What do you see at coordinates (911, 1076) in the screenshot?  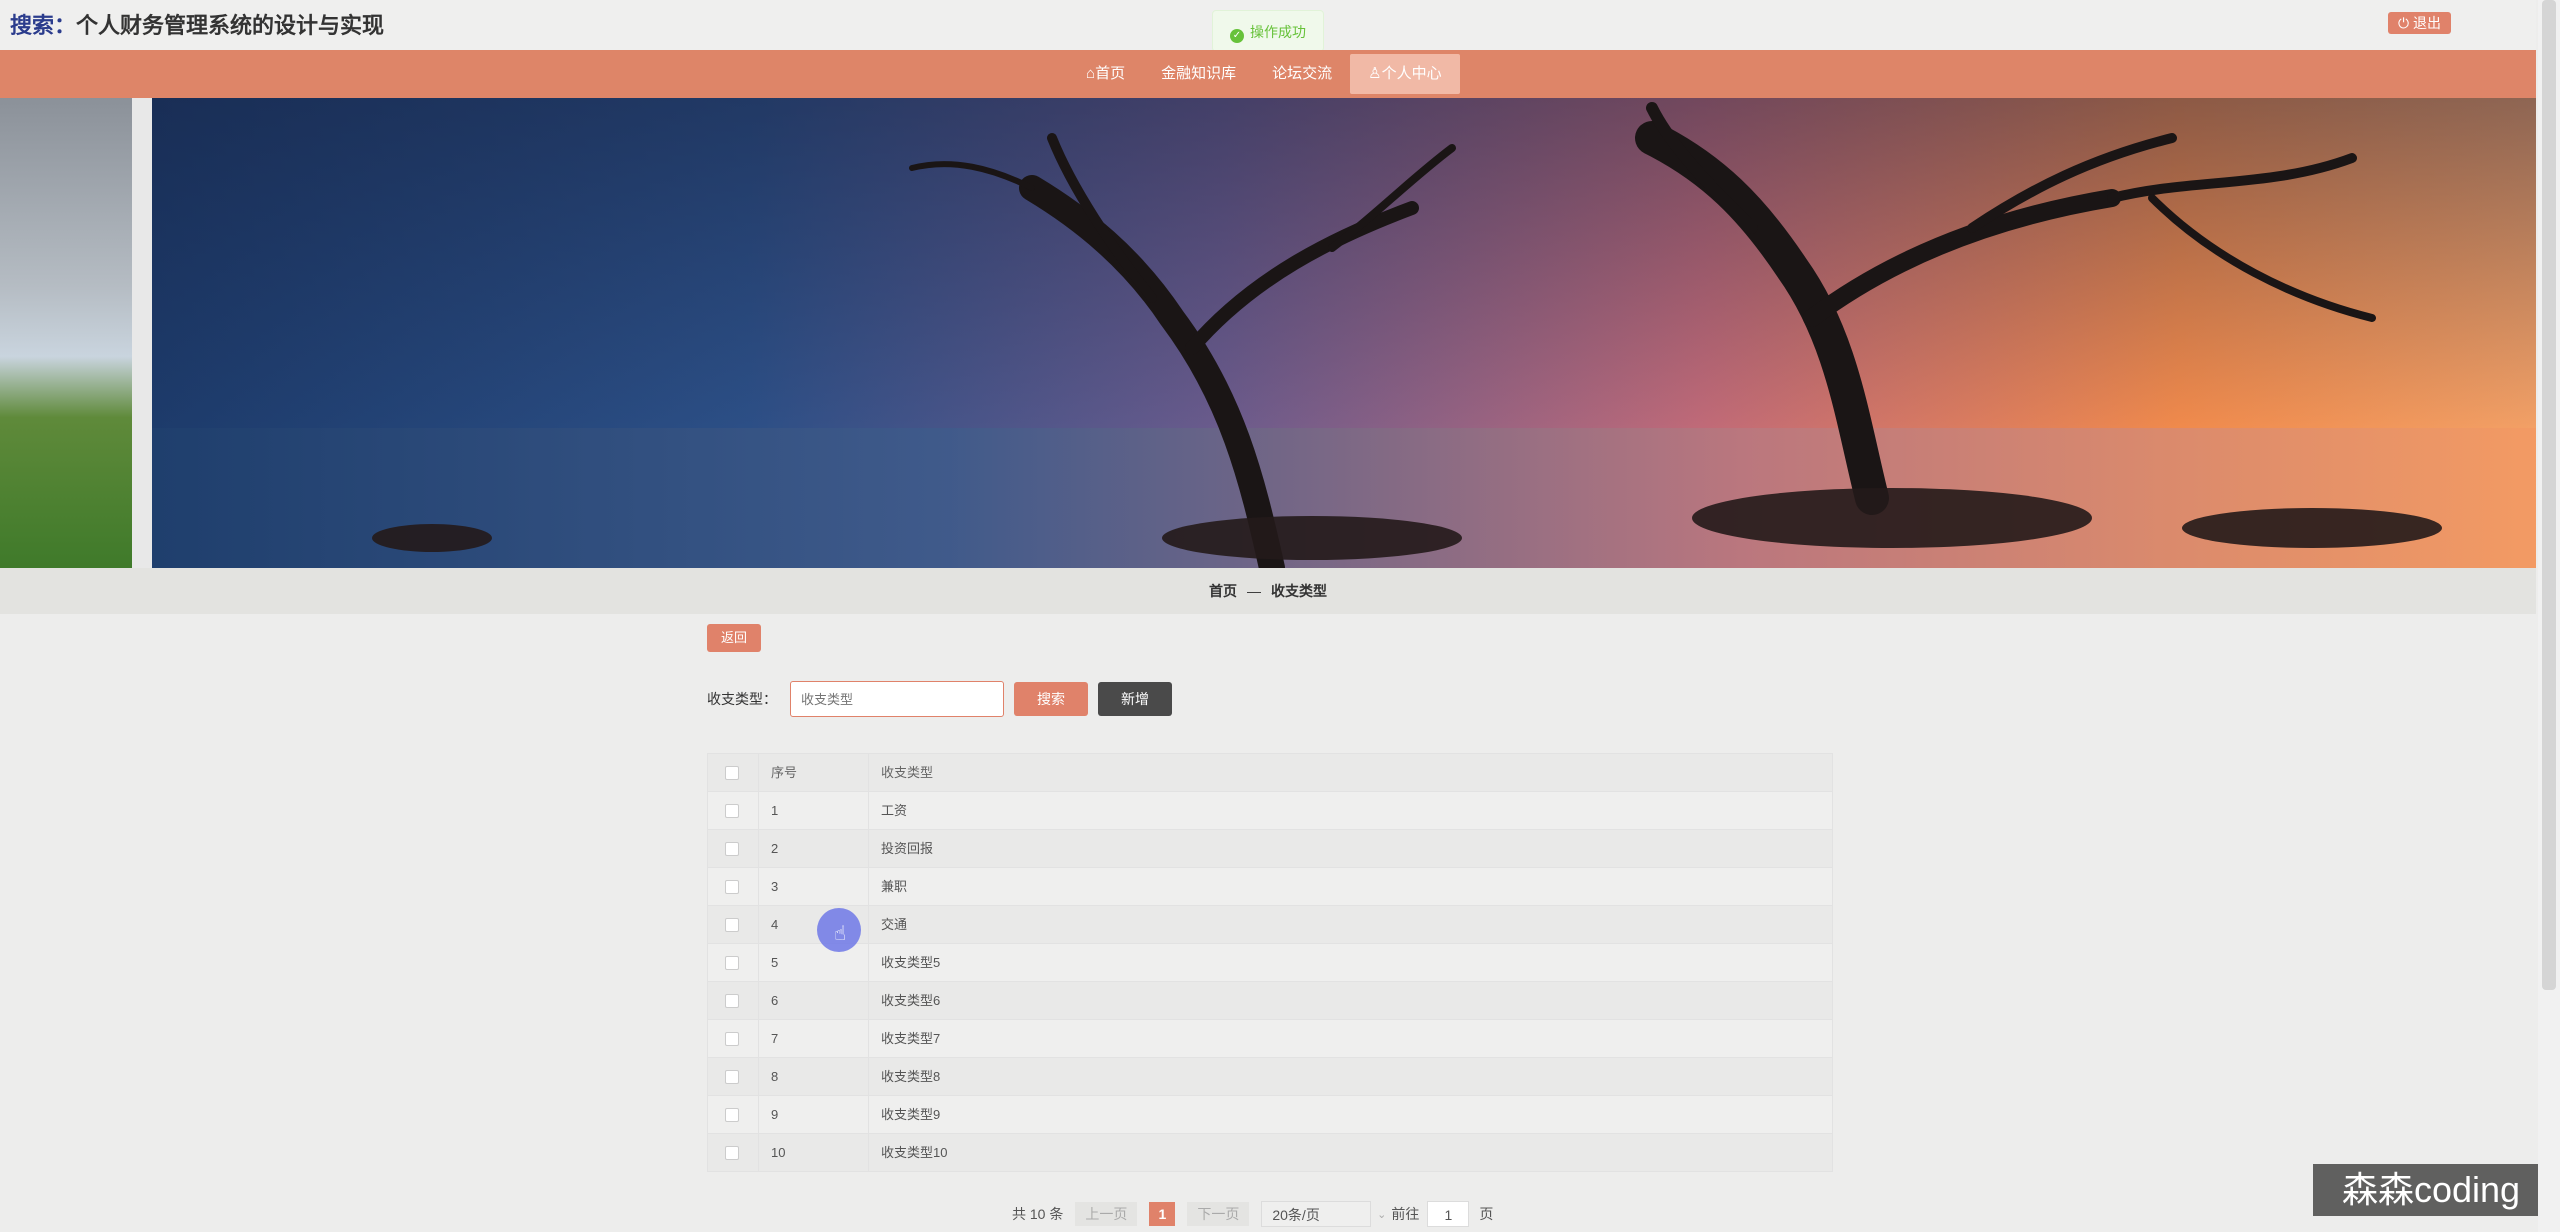 I see `row-type: 收支类型8` at bounding box center [911, 1076].